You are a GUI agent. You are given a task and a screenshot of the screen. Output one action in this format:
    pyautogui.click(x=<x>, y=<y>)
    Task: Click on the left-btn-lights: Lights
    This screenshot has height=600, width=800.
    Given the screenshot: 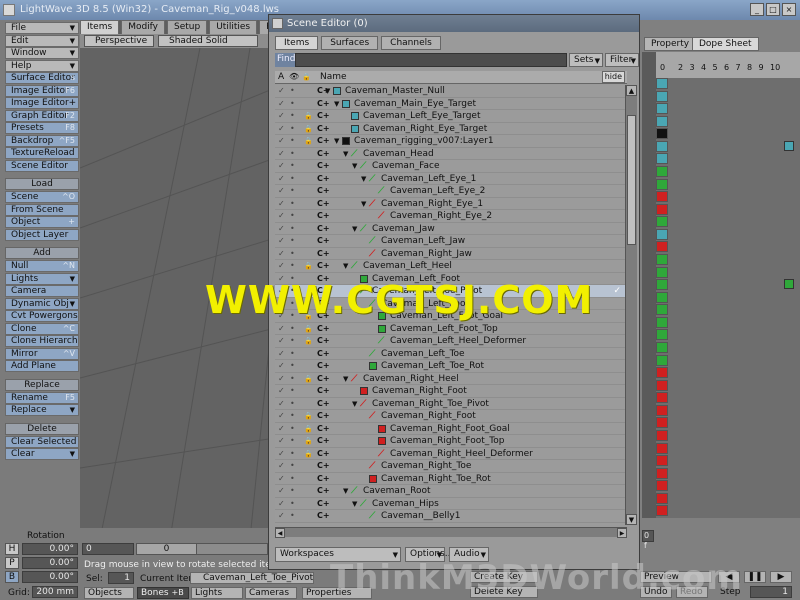 What is the action you would take?
    pyautogui.click(x=42, y=278)
    